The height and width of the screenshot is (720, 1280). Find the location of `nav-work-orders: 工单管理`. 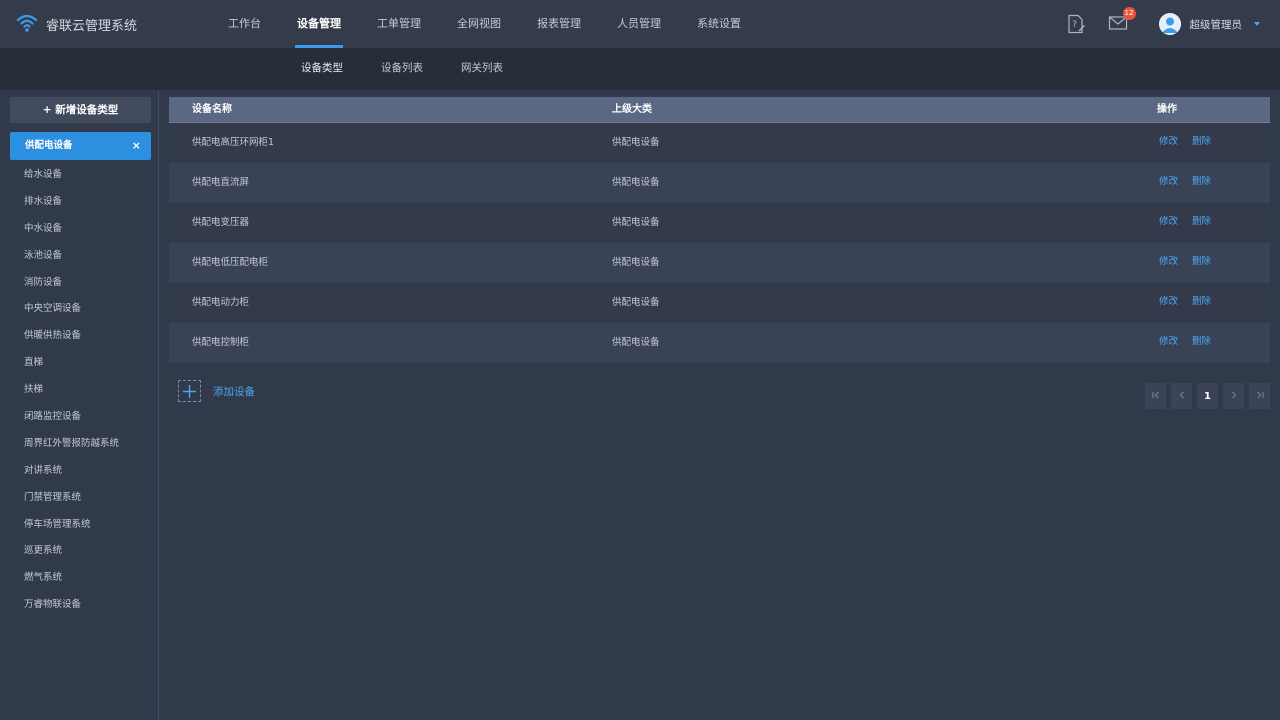

nav-work-orders: 工单管理 is located at coordinates (399, 24).